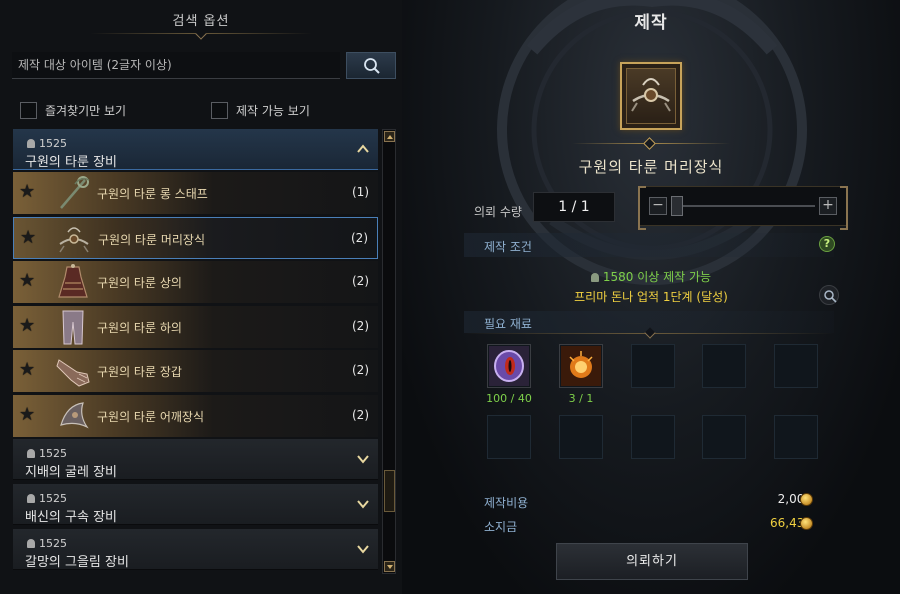 The height and width of the screenshot is (594, 900). Describe the element at coordinates (77, 562) in the screenshot. I see `category-name: 갈망의 그을림 장비` at that location.